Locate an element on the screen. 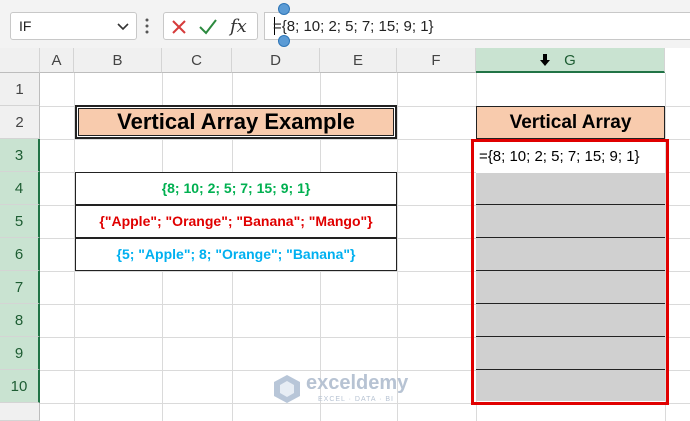  column-header-g: G is located at coordinates (570, 60).